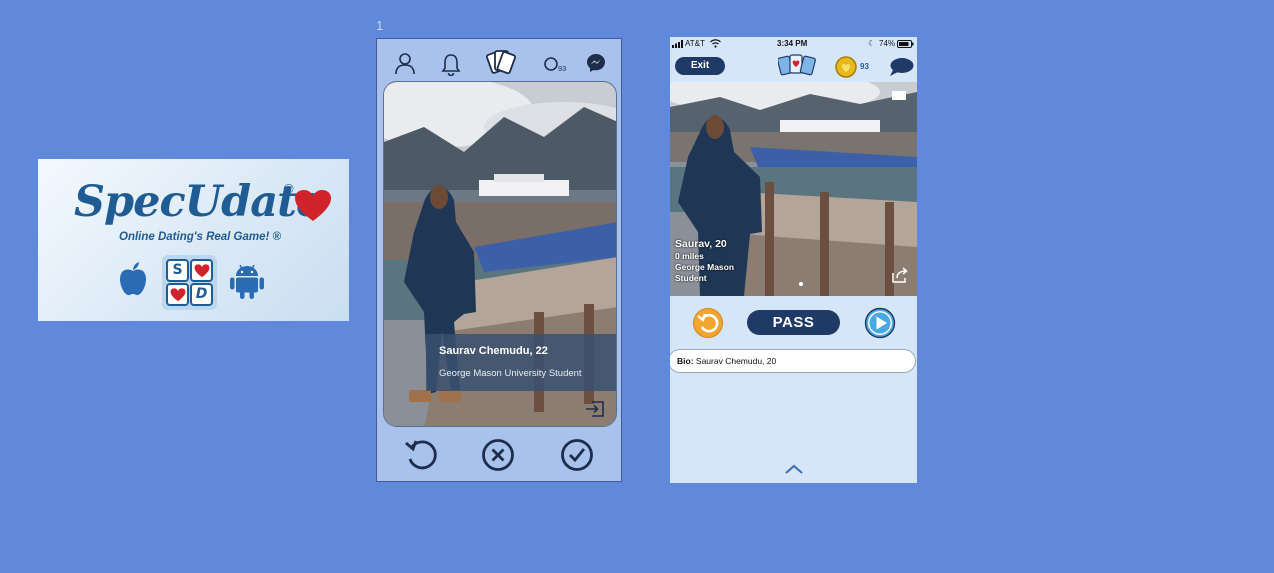 The height and width of the screenshot is (573, 1274). What do you see at coordinates (289, 188) in the screenshot?
I see `registered-mark: ®` at bounding box center [289, 188].